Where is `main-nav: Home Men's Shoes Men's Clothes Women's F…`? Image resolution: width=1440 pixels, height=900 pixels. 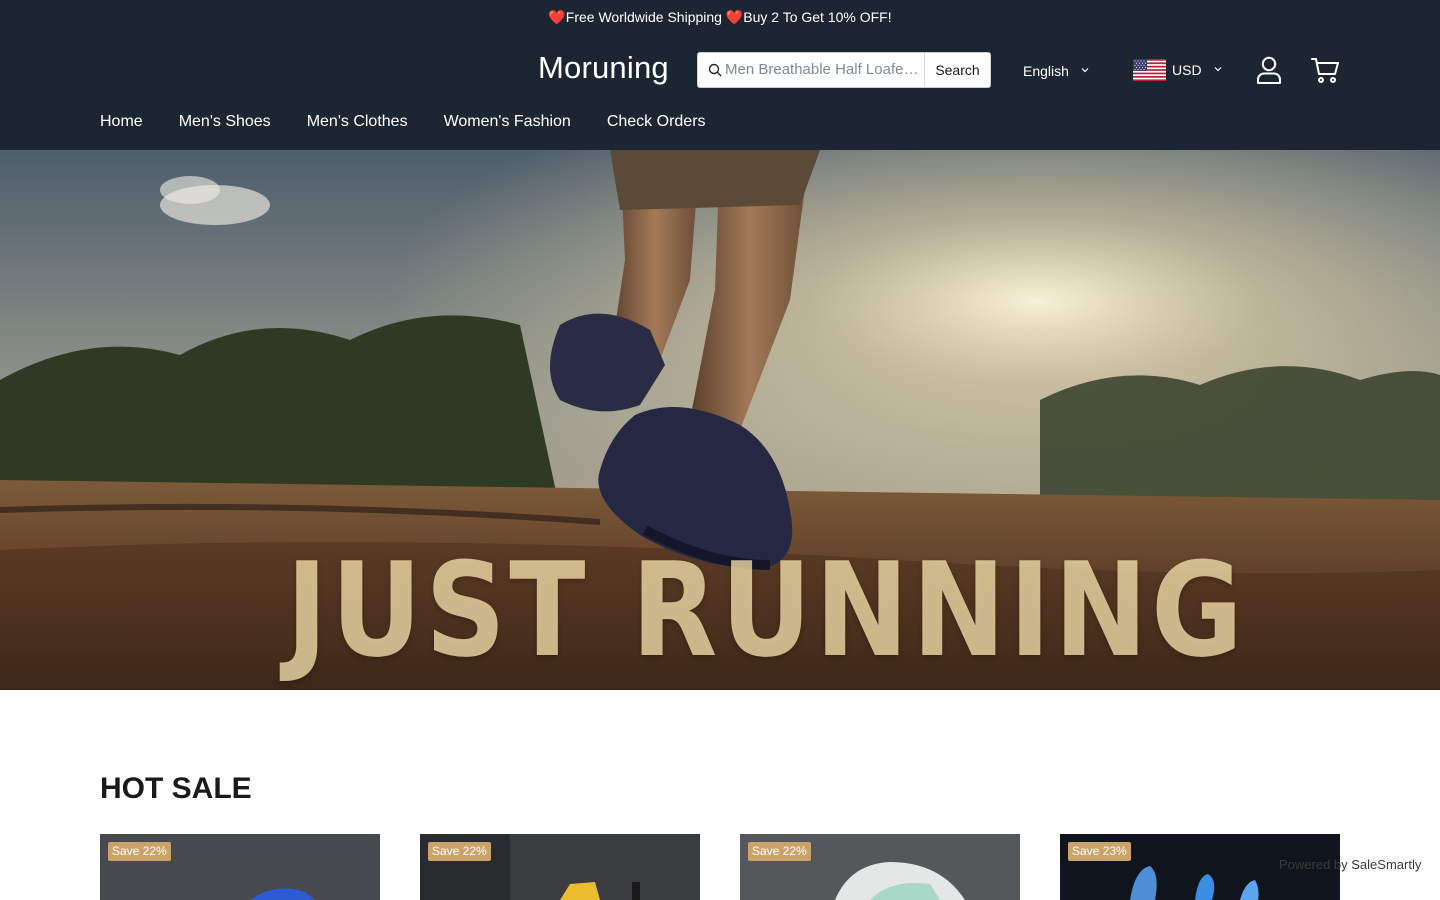 main-nav: Home Men's Shoes Men's Clothes Women's F… is located at coordinates (403, 122).